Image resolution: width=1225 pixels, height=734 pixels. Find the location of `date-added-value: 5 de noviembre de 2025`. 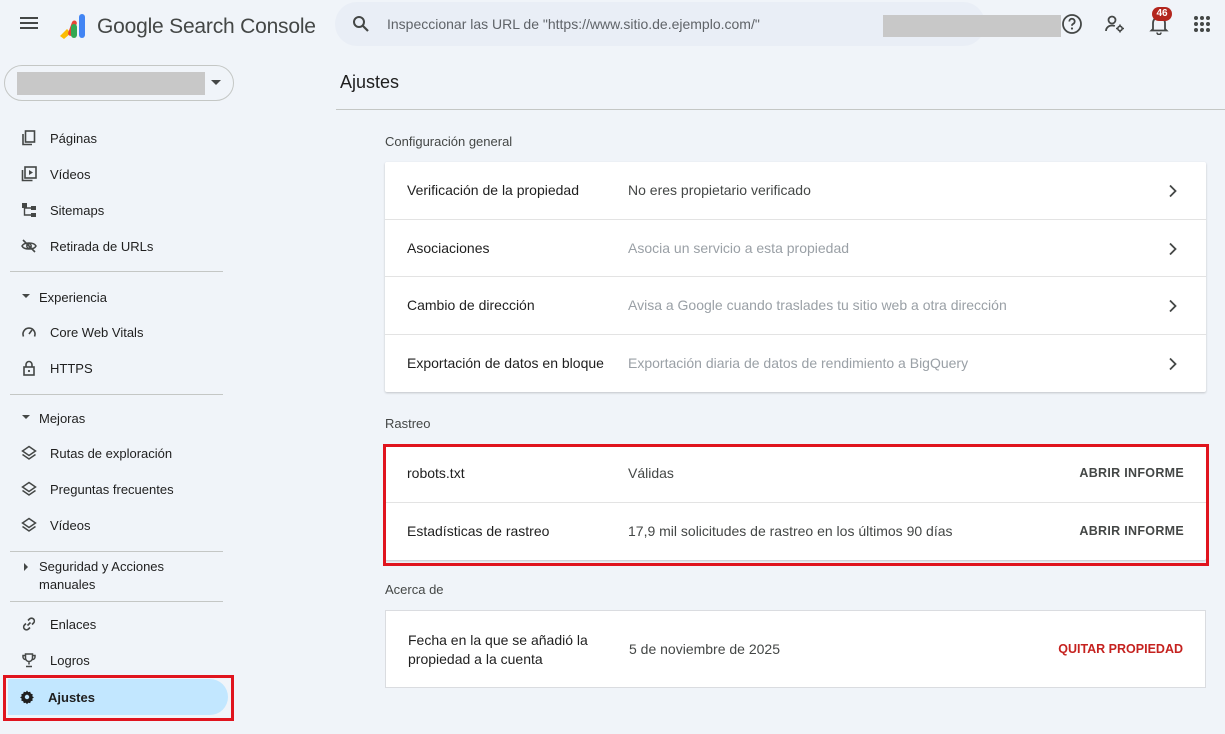

date-added-value: 5 de noviembre de 2025 is located at coordinates (704, 649).